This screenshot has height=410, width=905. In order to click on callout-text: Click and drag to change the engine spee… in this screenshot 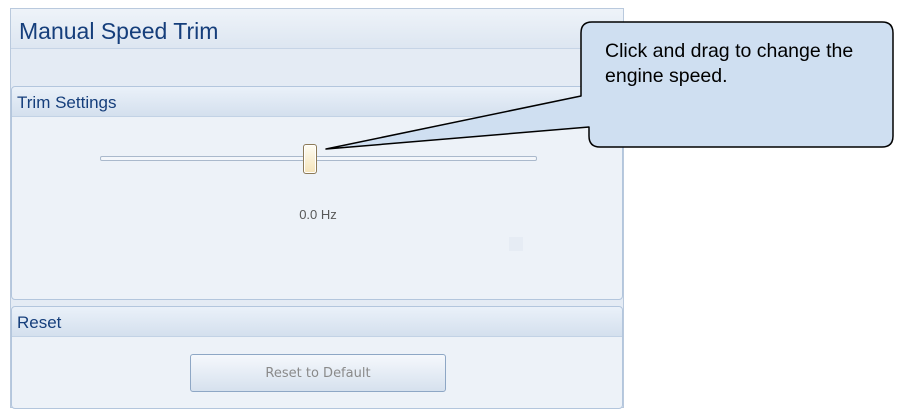, I will do `click(729, 63)`.